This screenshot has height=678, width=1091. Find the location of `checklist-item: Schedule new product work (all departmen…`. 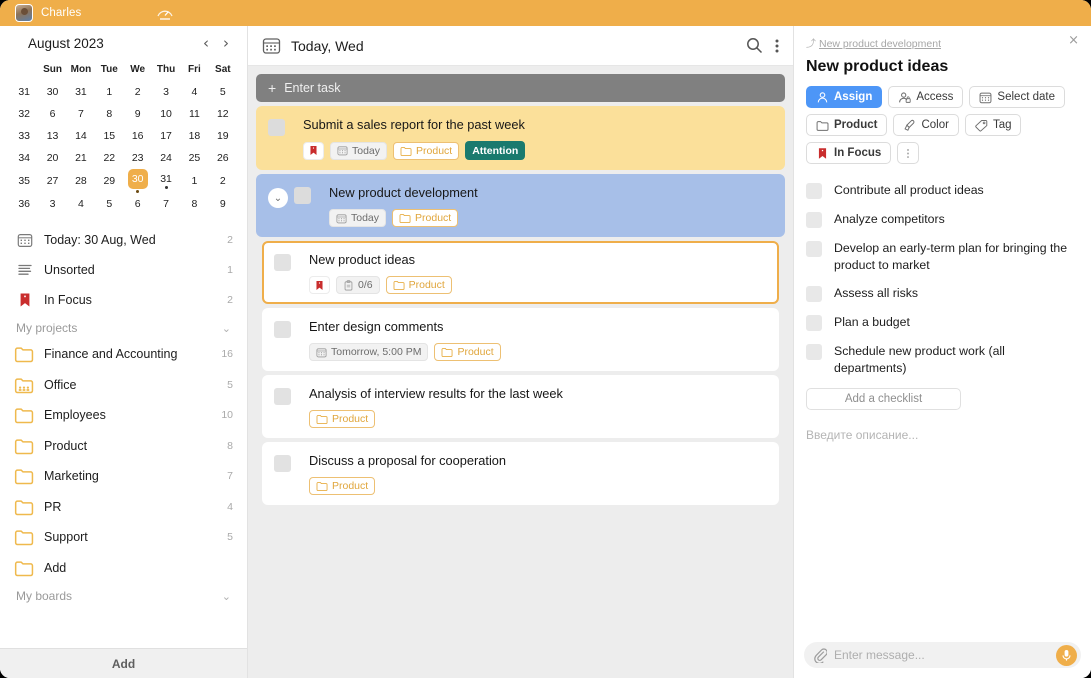

checklist-item: Schedule new product work (all departmen… is located at coordinates (942, 359).